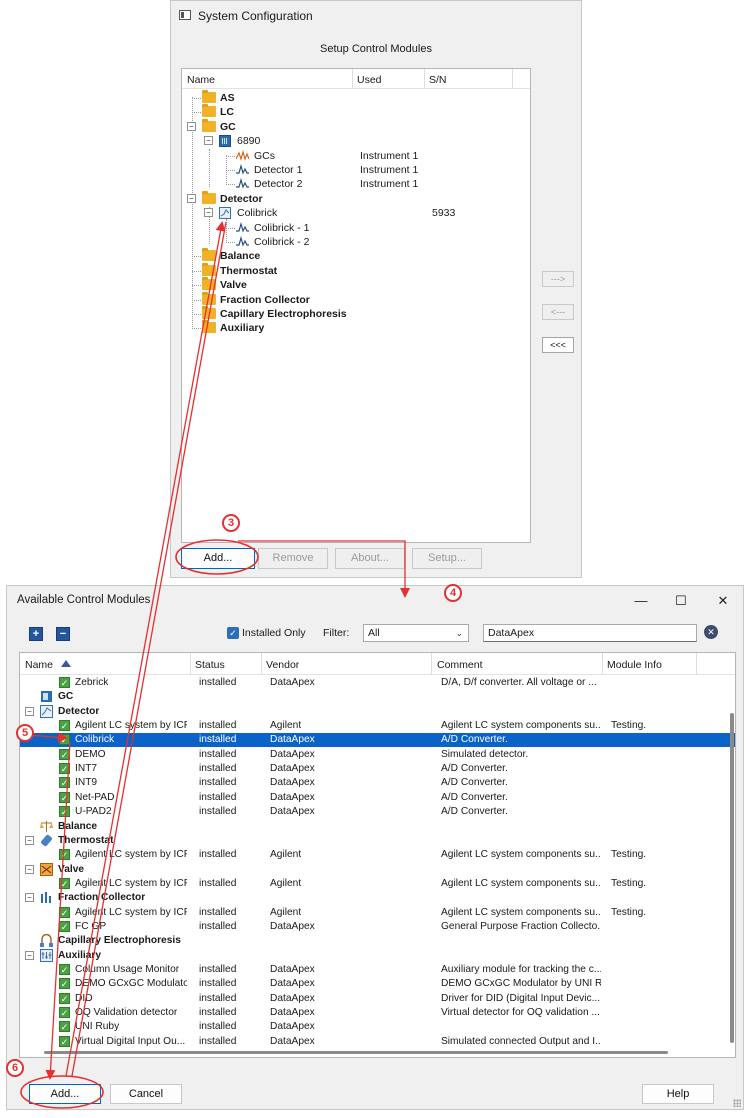 Image resolution: width=750 pixels, height=1118 pixels. Describe the element at coordinates (62, 1092) in the screenshot. I see `highlight-add-button-bottom` at that location.